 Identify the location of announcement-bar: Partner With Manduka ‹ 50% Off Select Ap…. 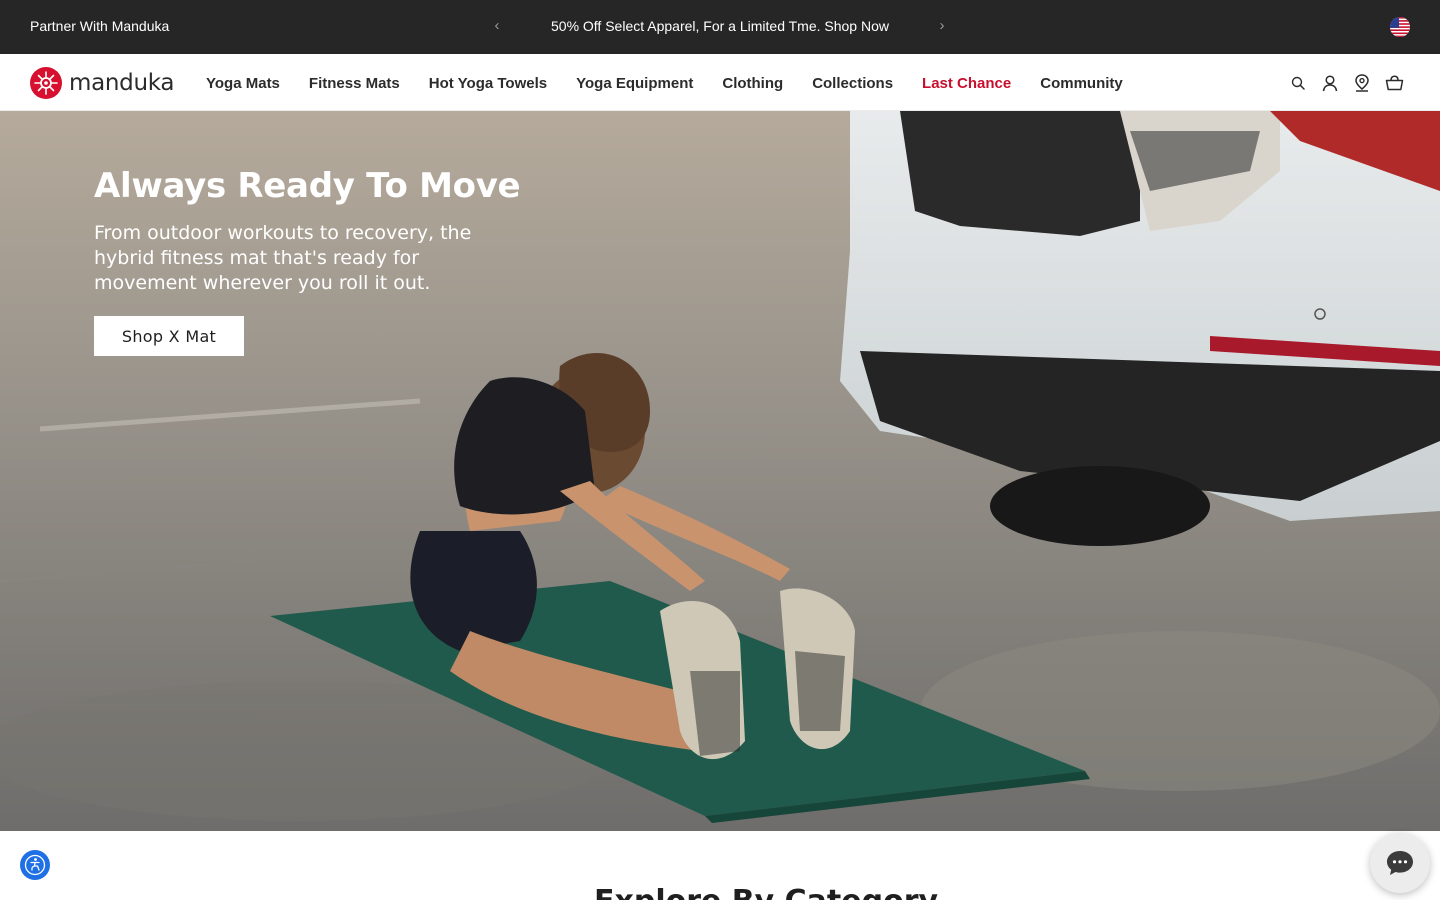
(720, 27).